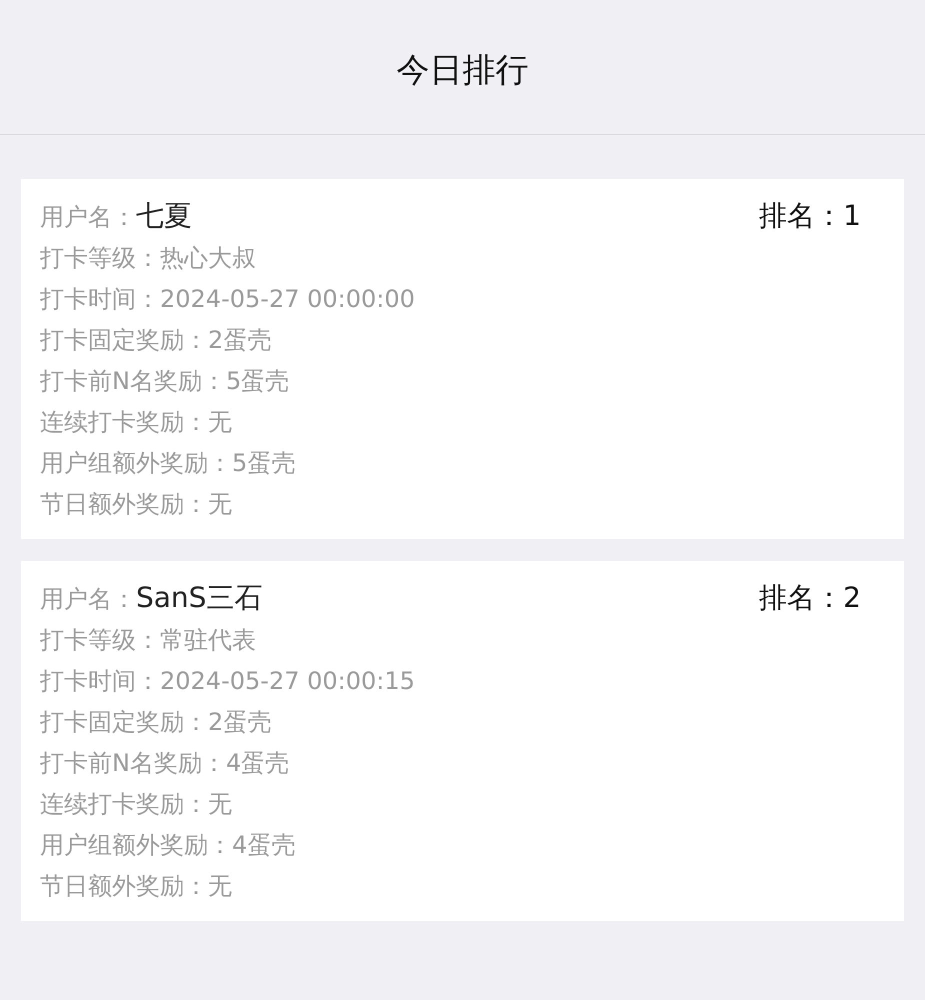 This screenshot has width=925, height=1000. What do you see at coordinates (148, 258) in the screenshot?
I see `detail-text: 打卡等级：热心大叔` at bounding box center [148, 258].